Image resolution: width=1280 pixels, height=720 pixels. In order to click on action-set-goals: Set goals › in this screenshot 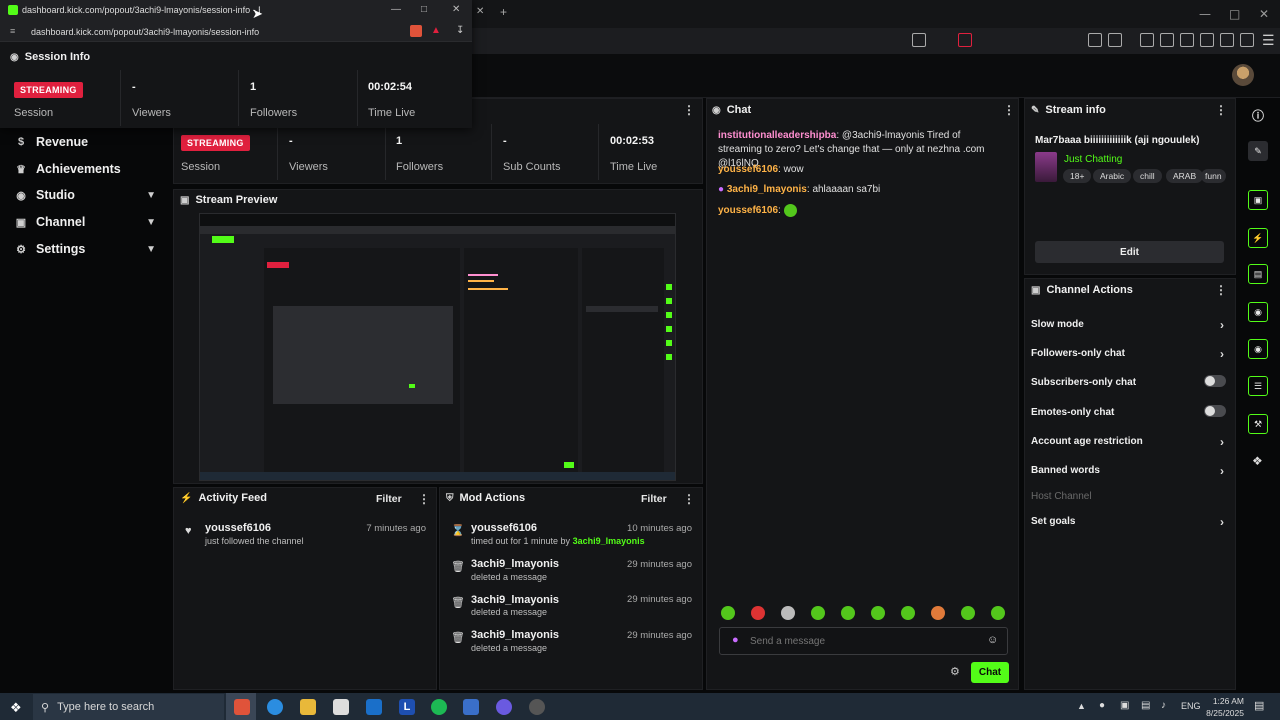, I will do `click(1128, 522)`.